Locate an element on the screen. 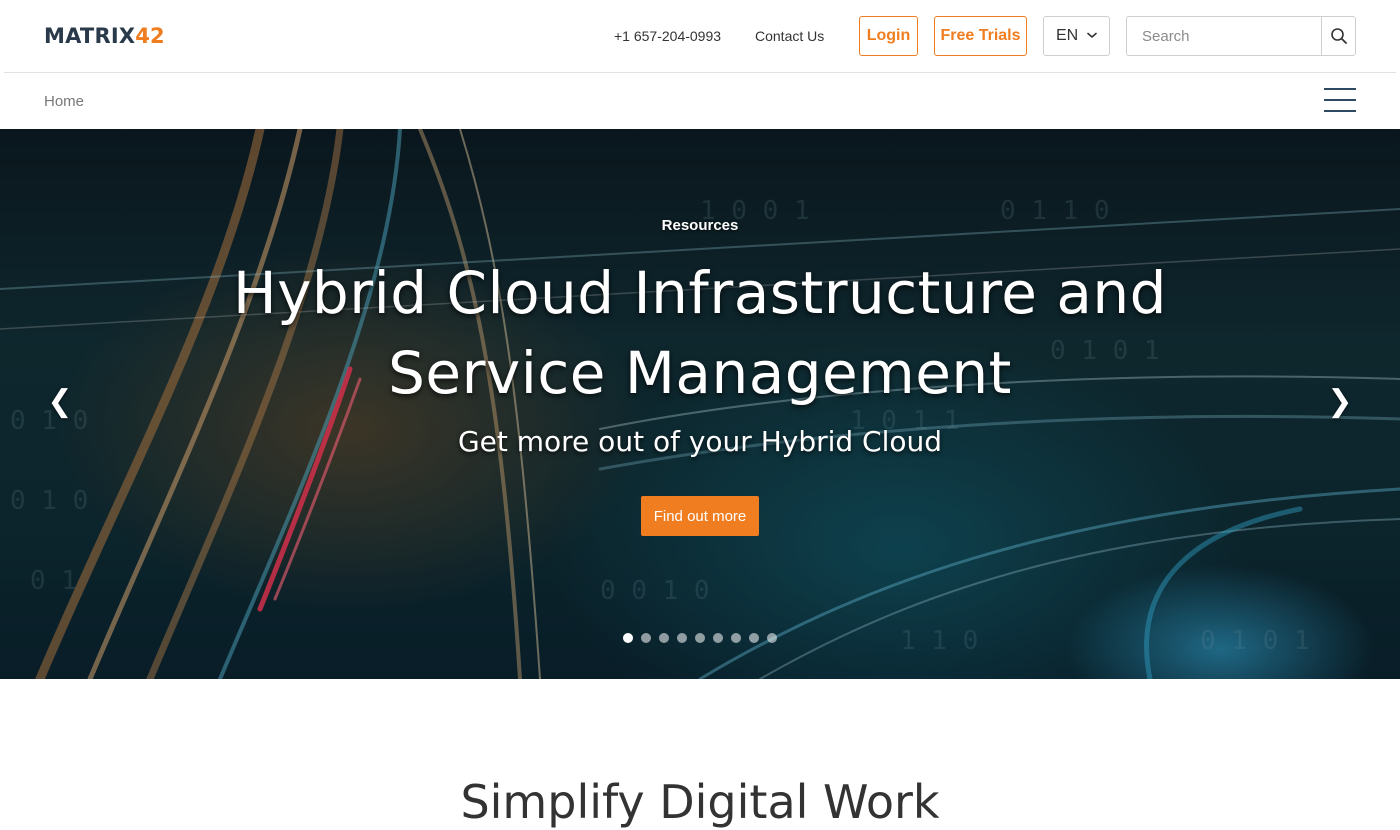 The image size is (1400, 830). chevron-down-icon is located at coordinates (1092, 35).